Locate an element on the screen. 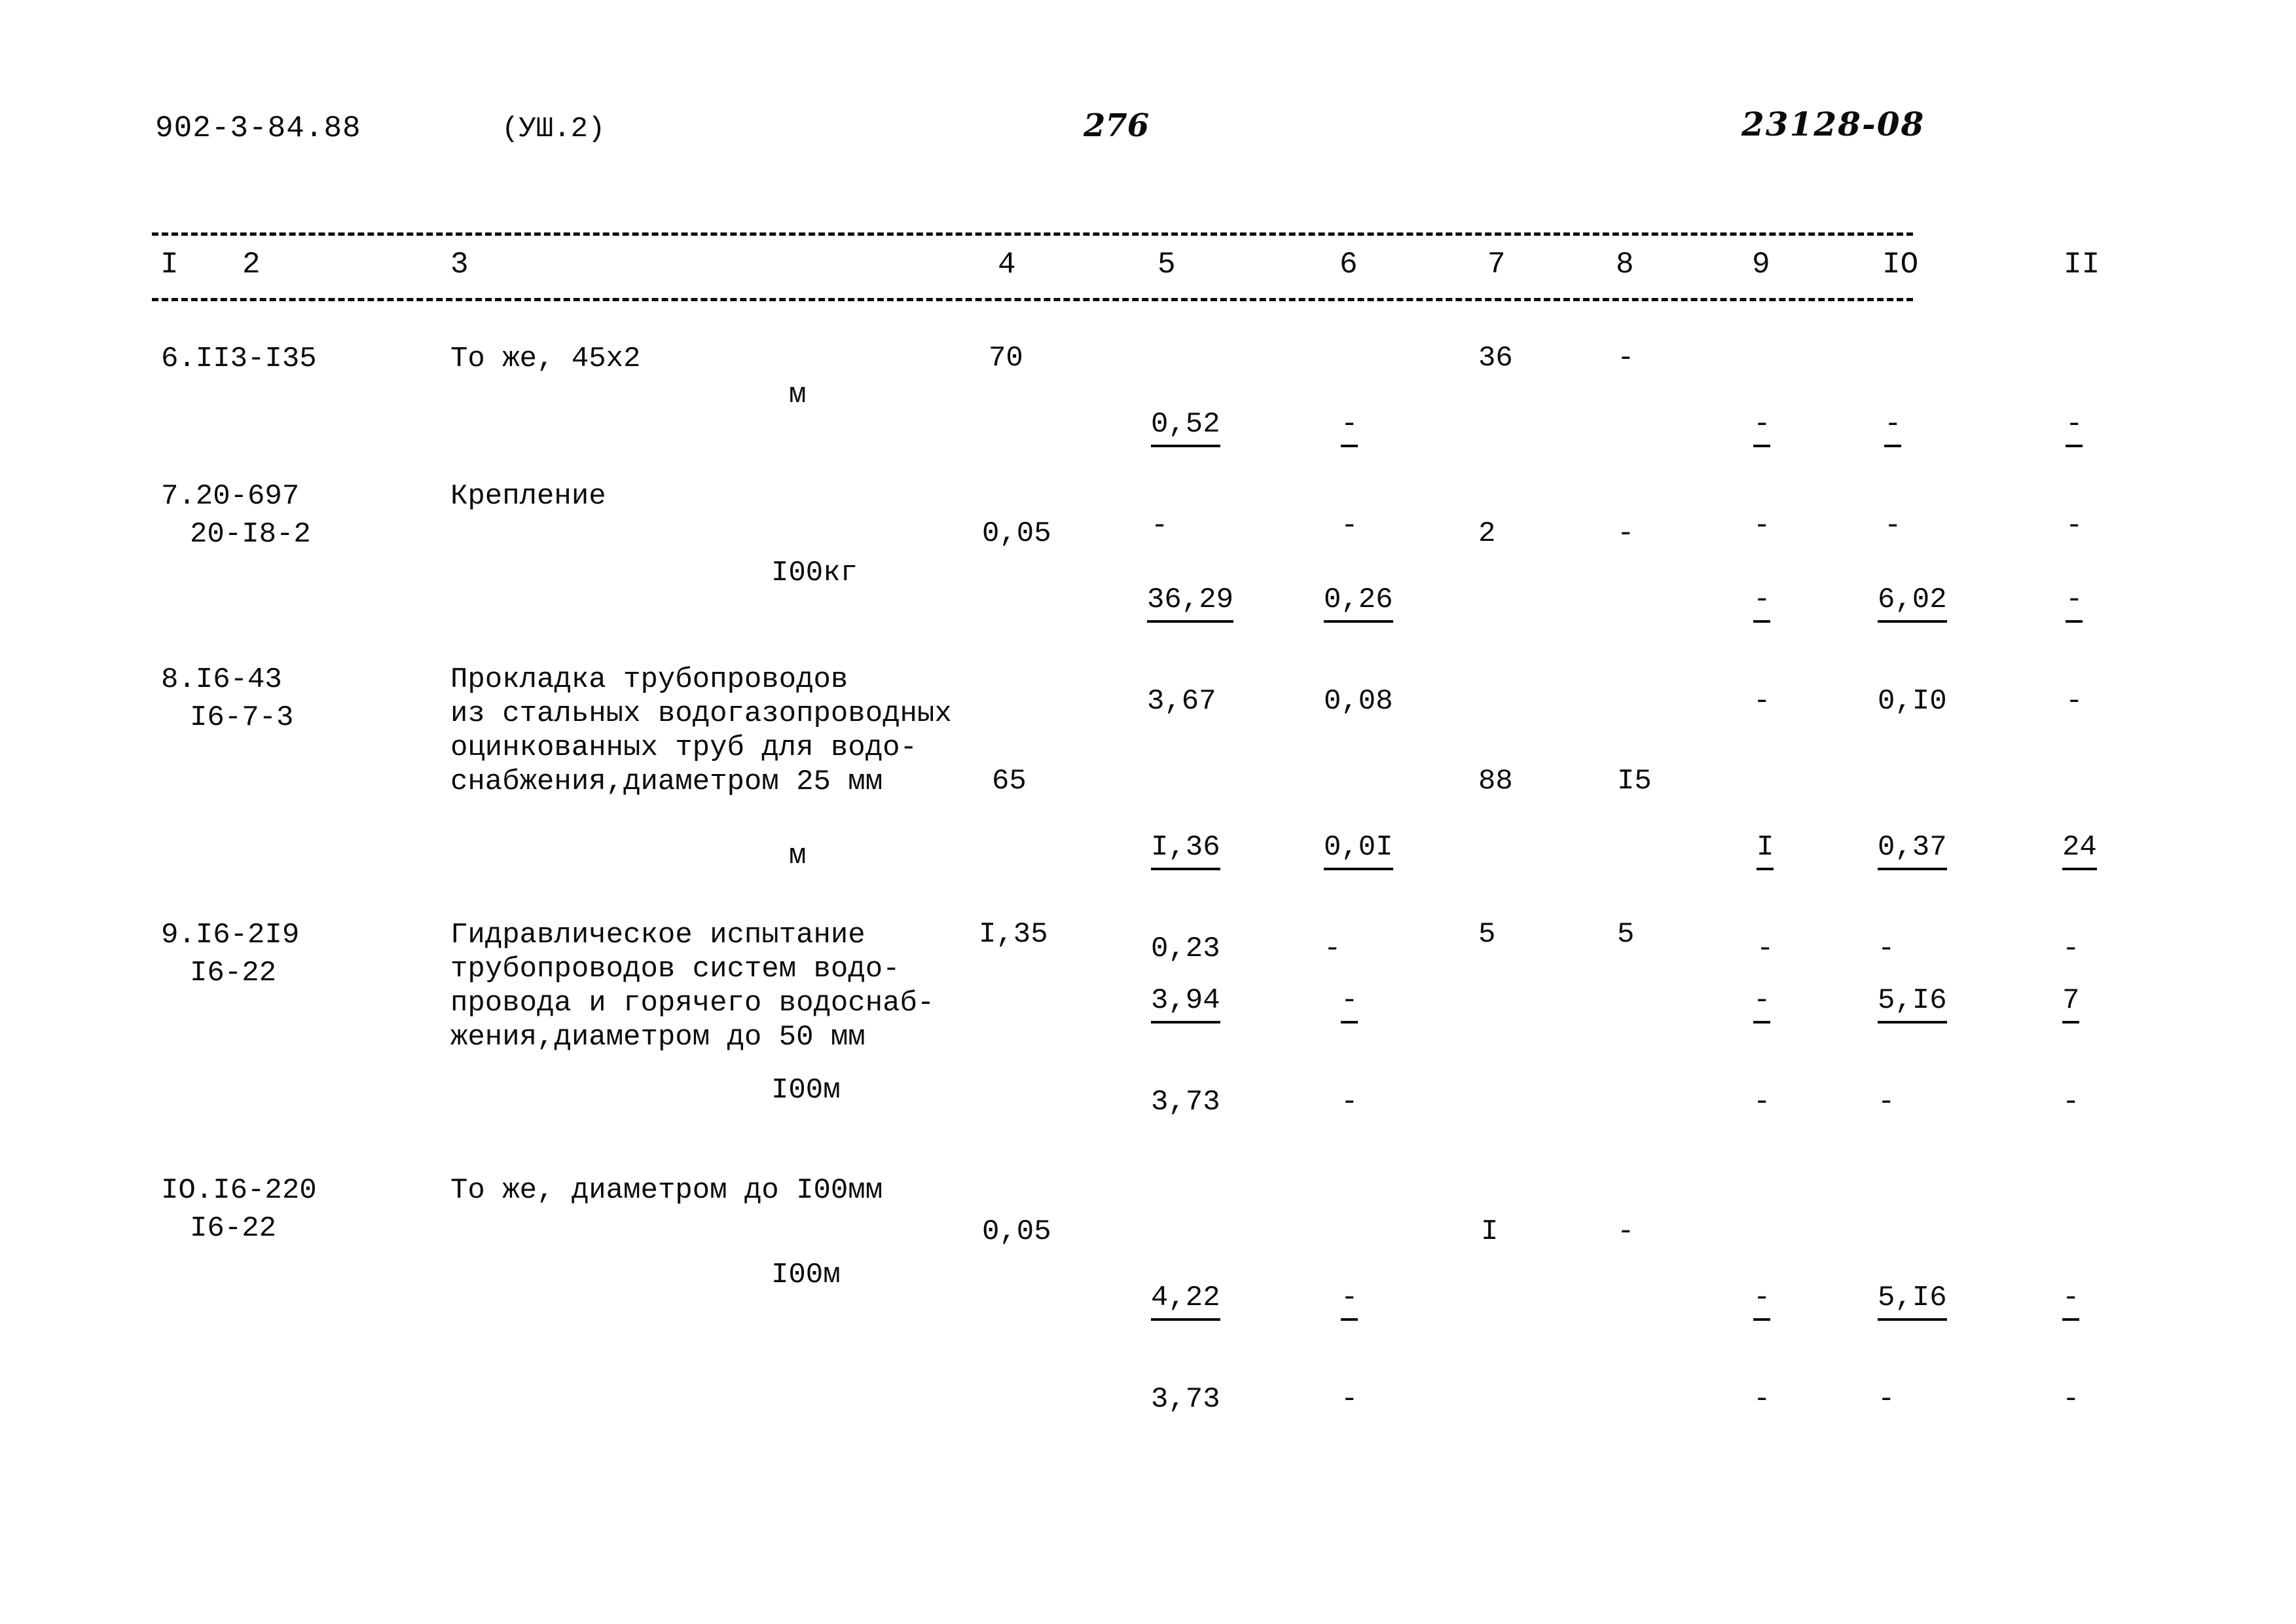 The image size is (2296, 1624). row-description-line4: жения,диаметром до 50 мм is located at coordinates (658, 1037).